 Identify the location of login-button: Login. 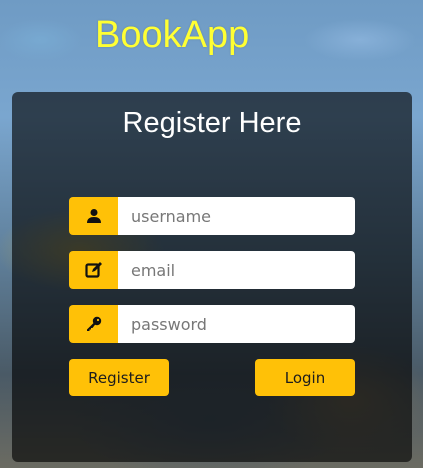
(305, 377).